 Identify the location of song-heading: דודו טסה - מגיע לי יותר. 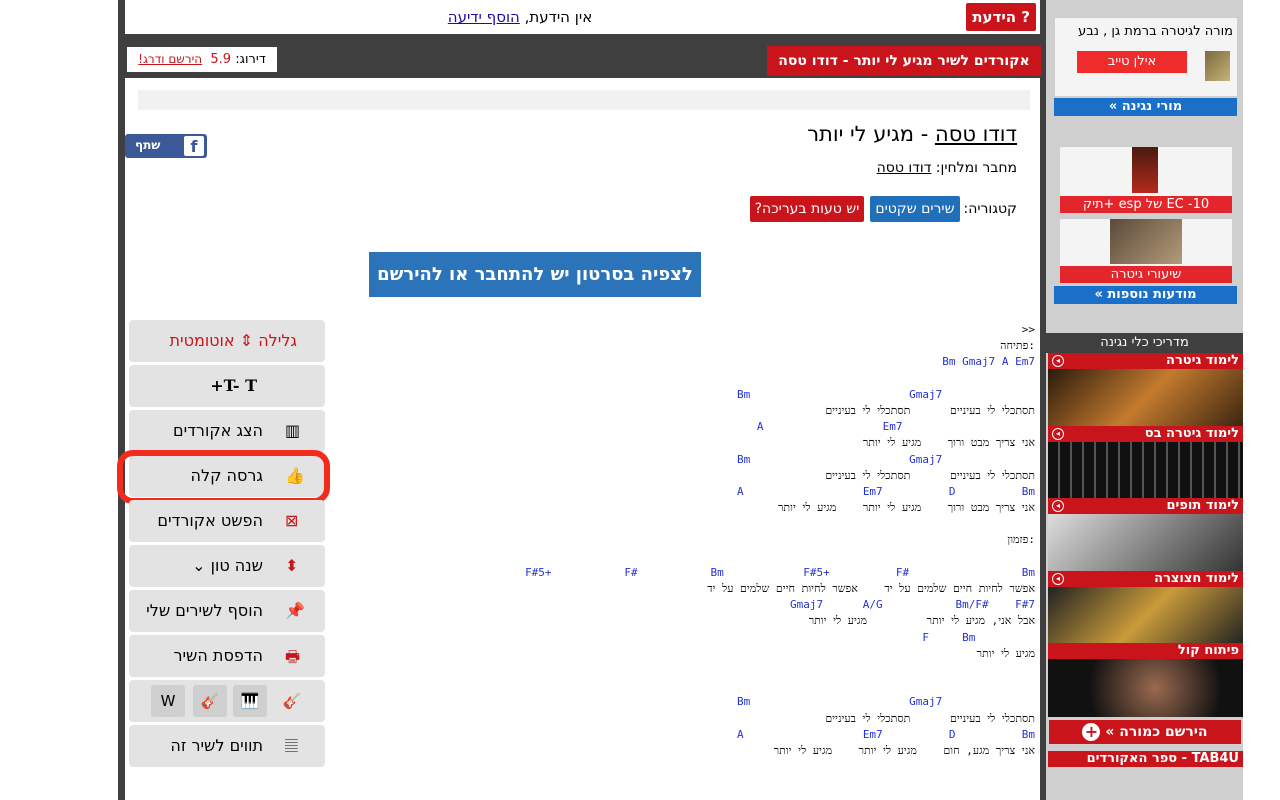
(912, 134).